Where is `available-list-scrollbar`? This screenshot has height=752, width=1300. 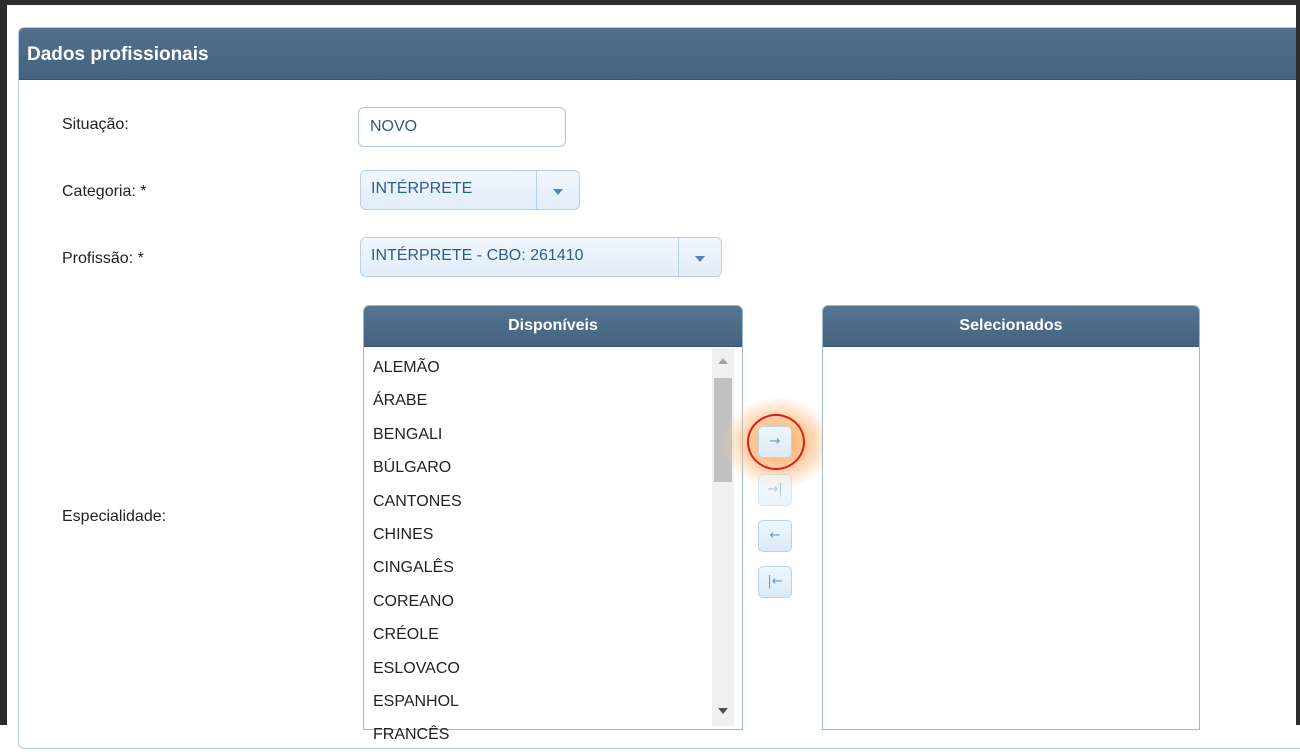 available-list-scrollbar is located at coordinates (723, 537).